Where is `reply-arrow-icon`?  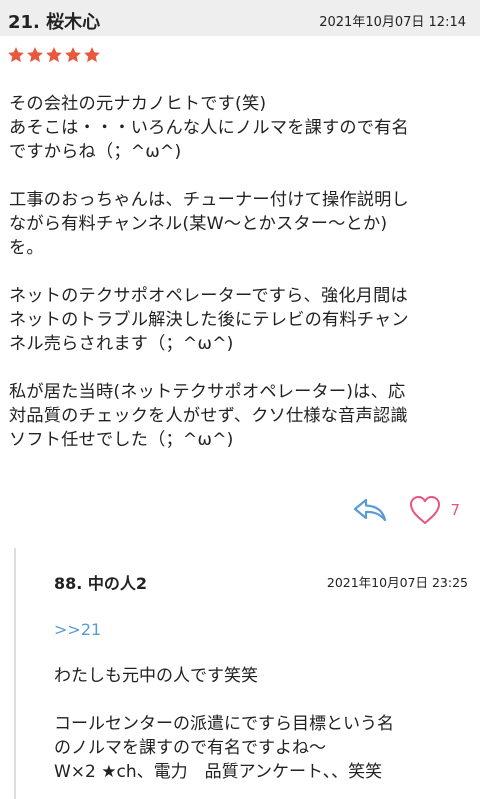 reply-arrow-icon is located at coordinates (370, 510).